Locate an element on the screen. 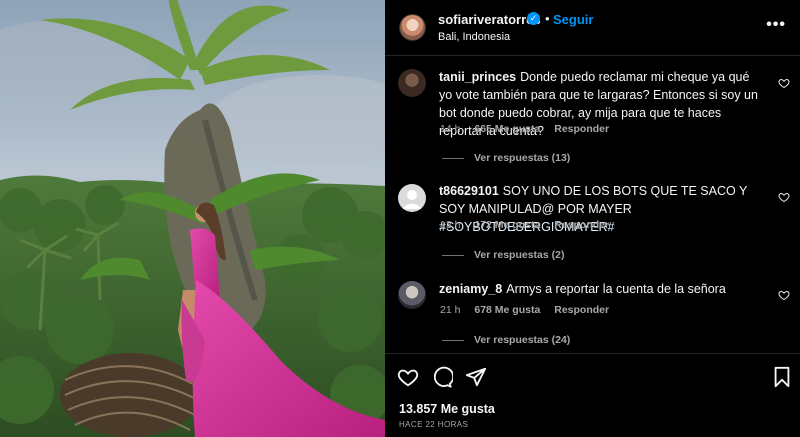  post-location: Bali, Indonesia is located at coordinates (474, 37).